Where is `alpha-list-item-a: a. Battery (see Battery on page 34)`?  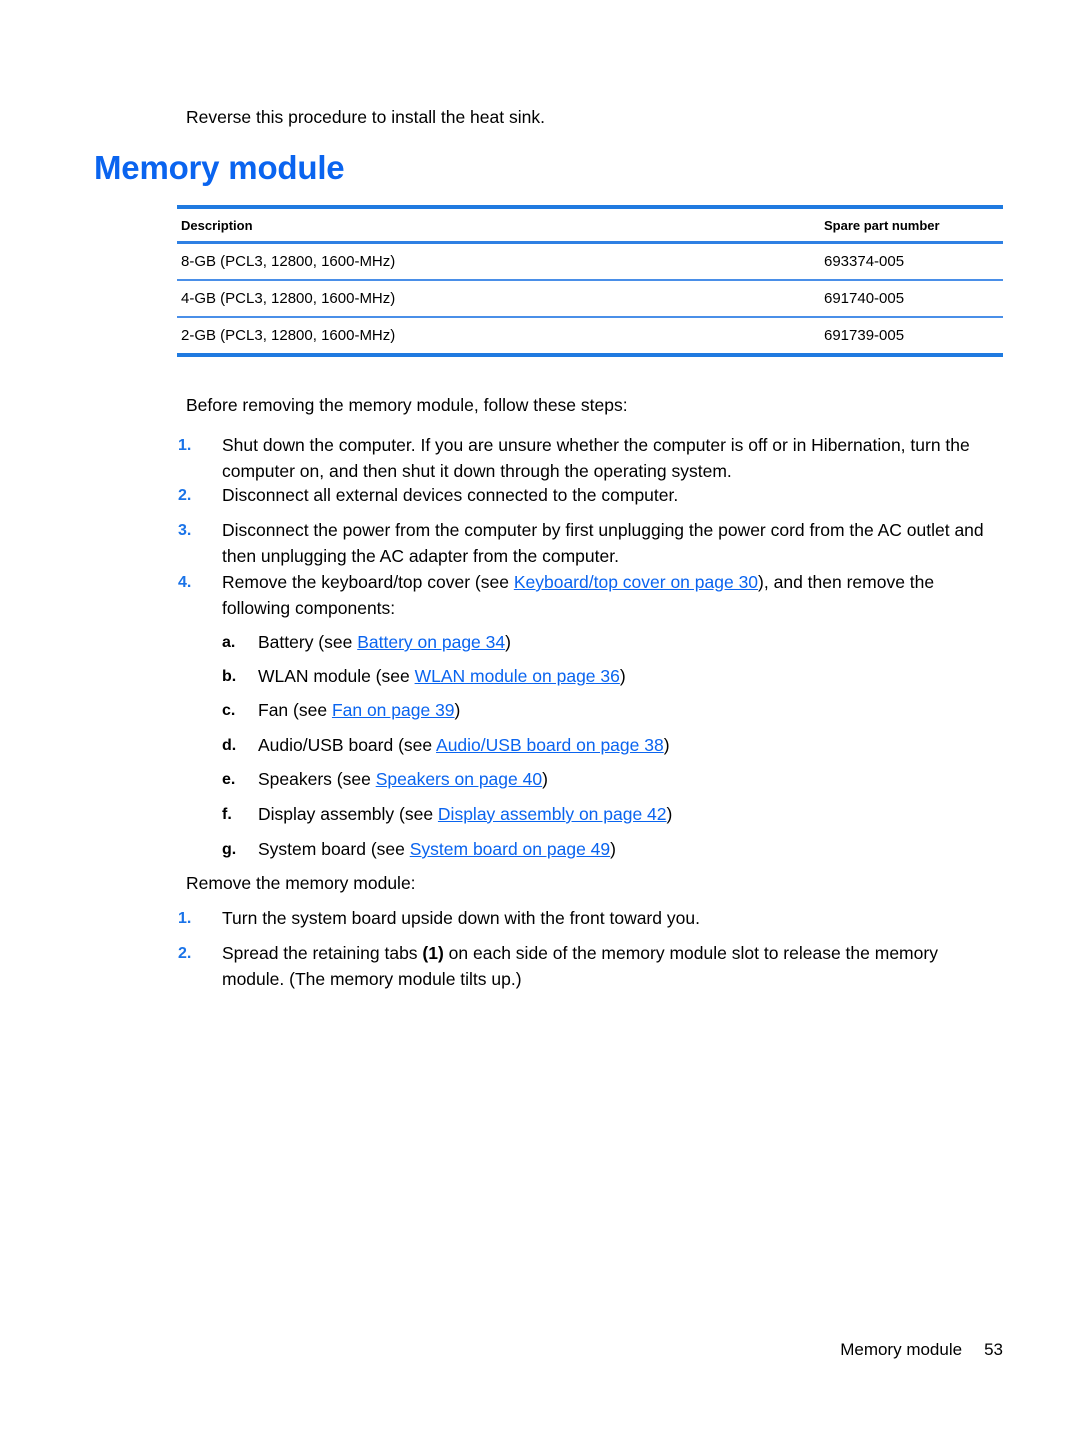 alpha-list-item-a: a. Battery (see Battery on page 34) is located at coordinates (602, 643).